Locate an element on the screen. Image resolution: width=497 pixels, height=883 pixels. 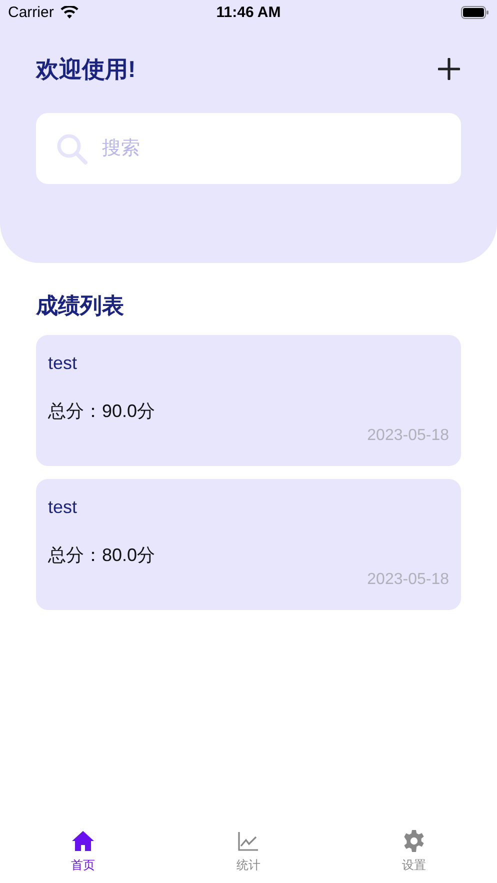
battery-icon is located at coordinates (474, 12).